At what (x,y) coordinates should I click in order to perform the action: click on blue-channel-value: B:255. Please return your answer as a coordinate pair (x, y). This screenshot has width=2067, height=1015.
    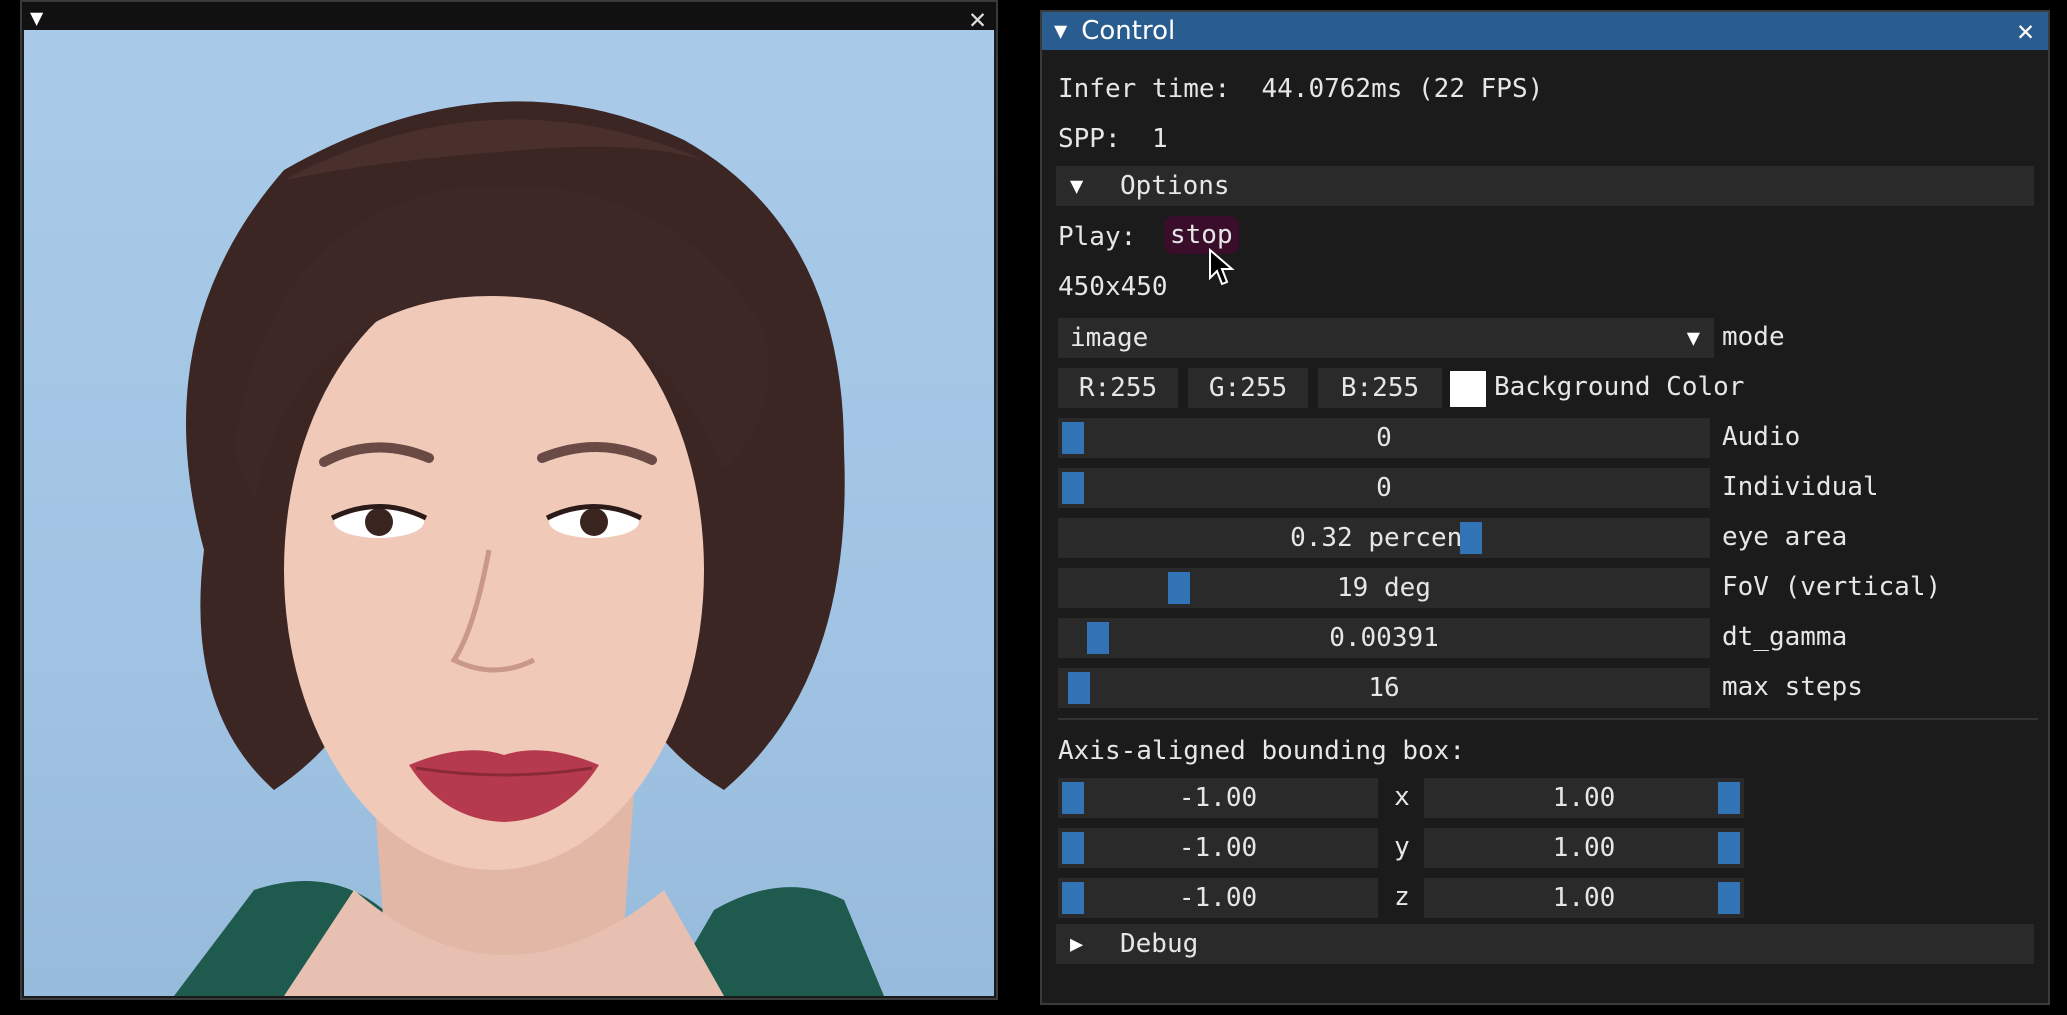
    Looking at the image, I should click on (1380, 388).